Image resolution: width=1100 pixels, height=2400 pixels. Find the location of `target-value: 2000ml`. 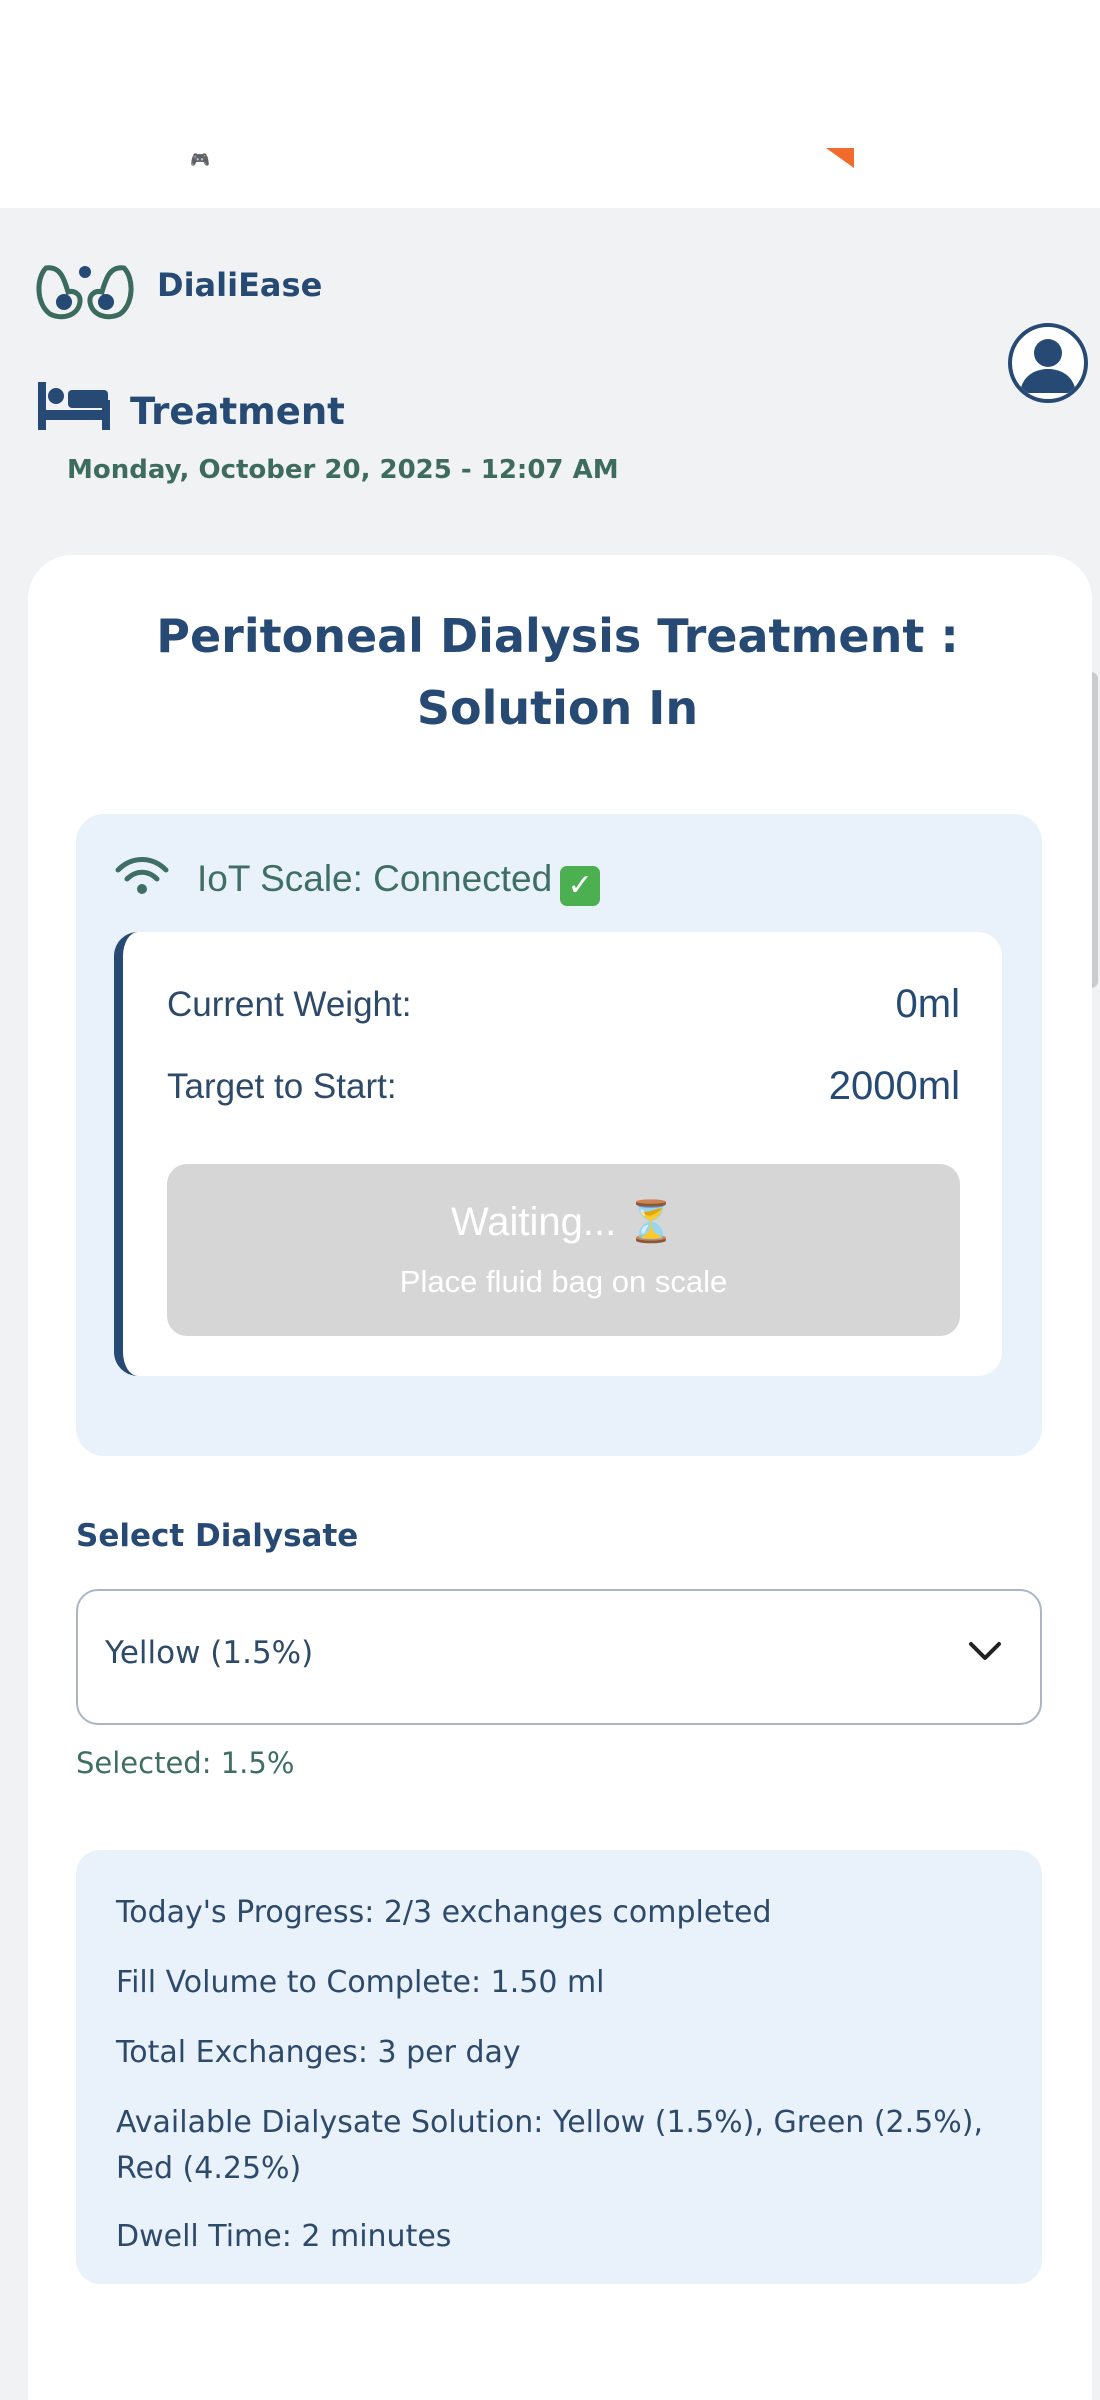

target-value: 2000ml is located at coordinates (894, 1086).